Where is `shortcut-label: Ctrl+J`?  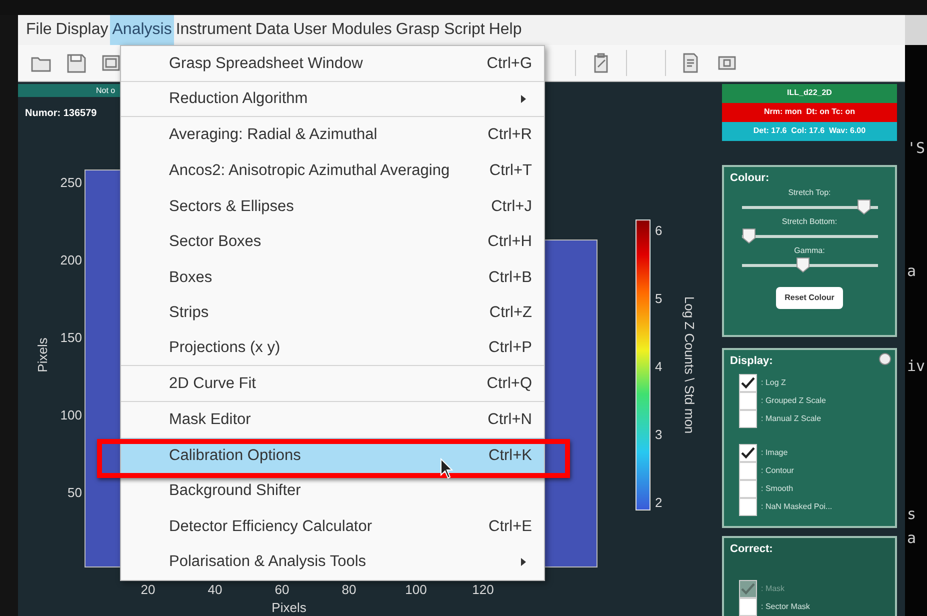
shortcut-label: Ctrl+J is located at coordinates (511, 206).